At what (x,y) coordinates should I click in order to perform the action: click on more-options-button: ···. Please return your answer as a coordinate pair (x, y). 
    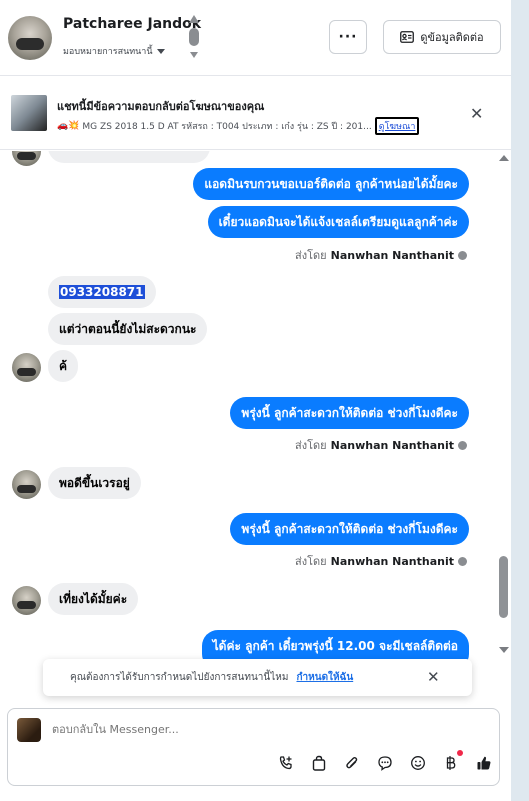
    Looking at the image, I should click on (348, 37).